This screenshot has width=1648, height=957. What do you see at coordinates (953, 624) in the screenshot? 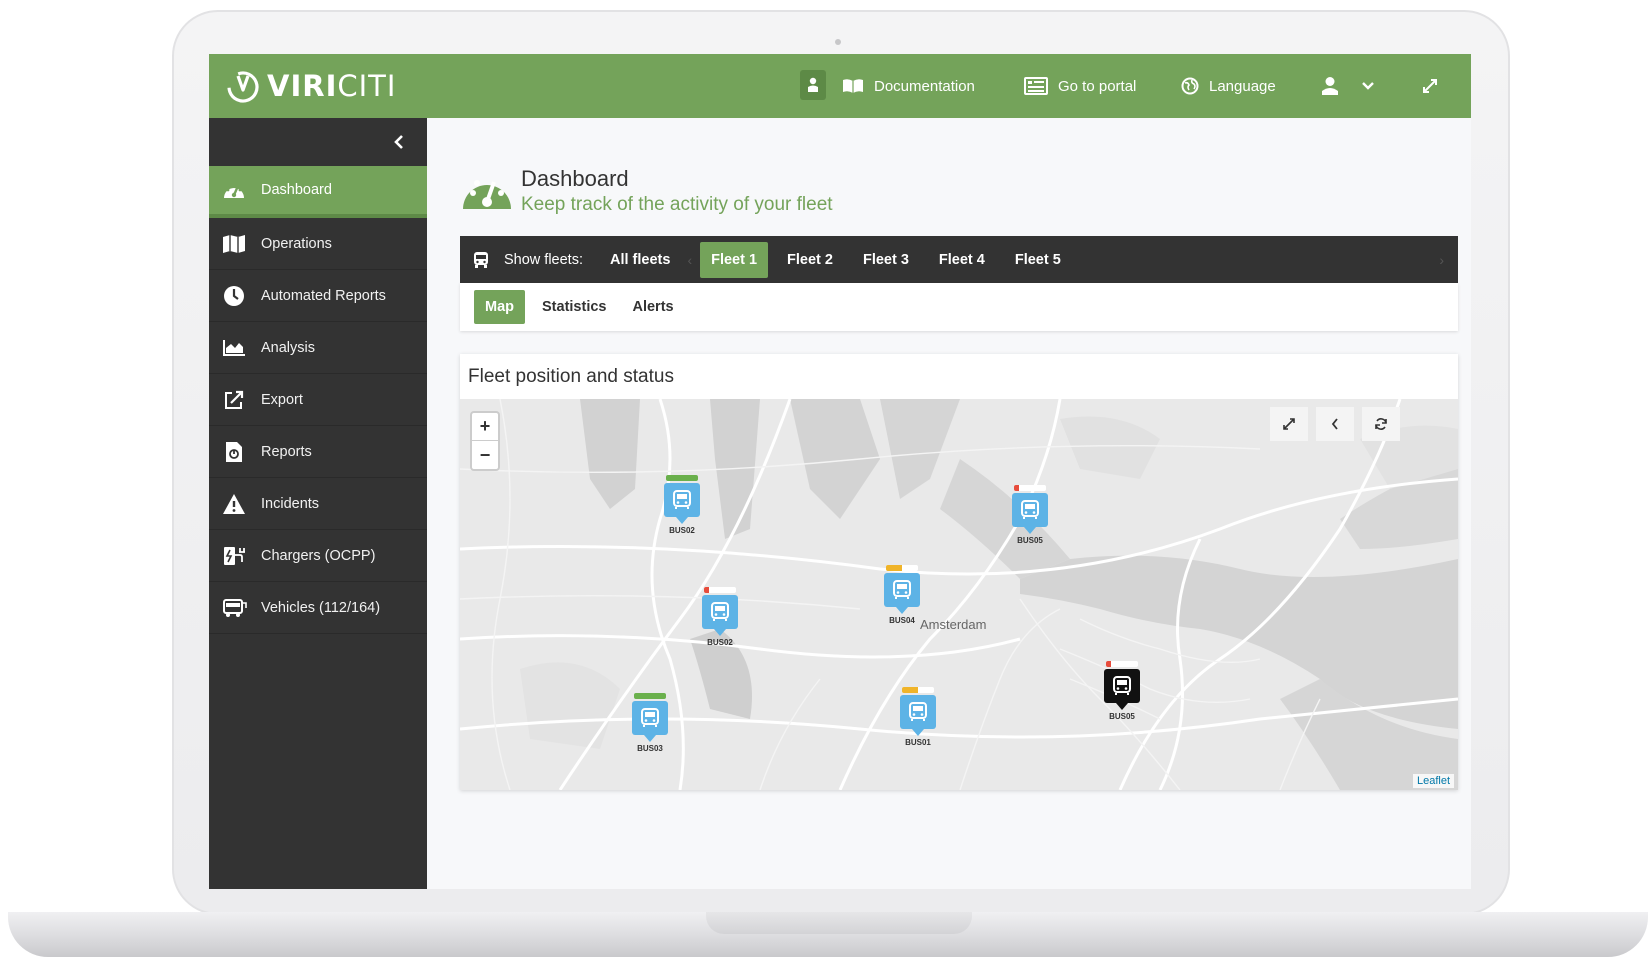
I see `city-label: Amsterdam` at bounding box center [953, 624].